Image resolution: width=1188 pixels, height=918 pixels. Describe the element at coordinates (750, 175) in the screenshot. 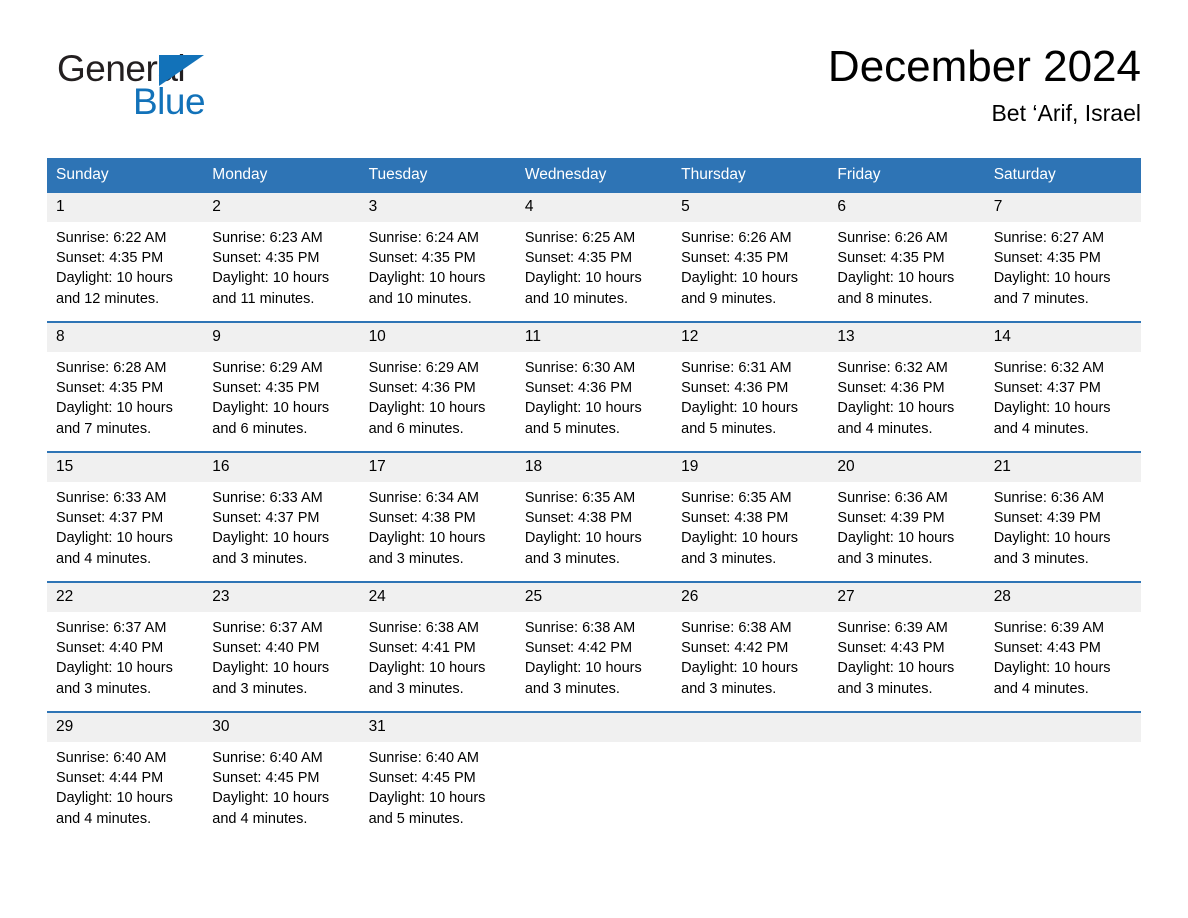

I see `weekday-header-thursday: Thursday` at that location.